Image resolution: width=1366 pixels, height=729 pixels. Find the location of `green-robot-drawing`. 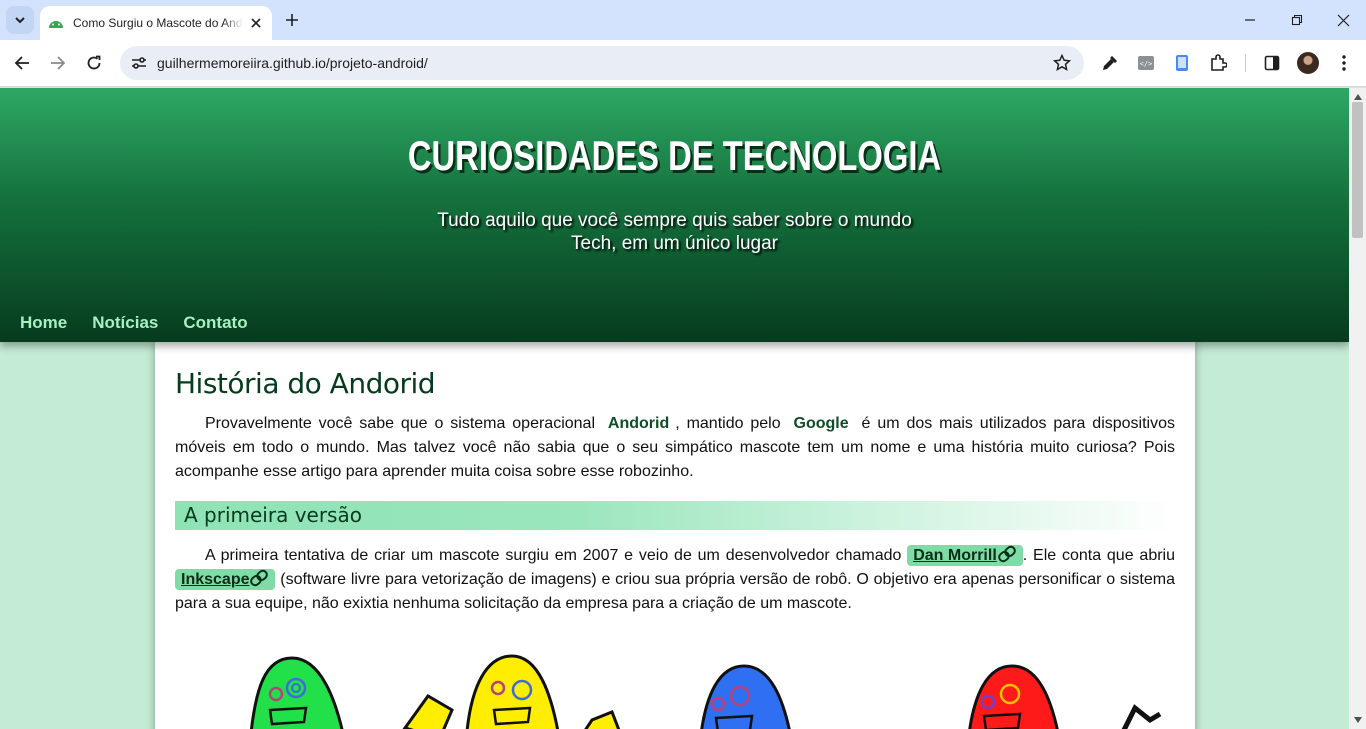

green-robot-drawing is located at coordinates (296, 692).